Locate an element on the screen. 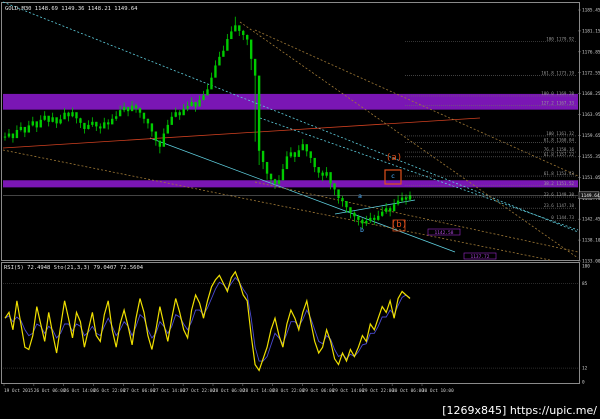 Image resolution: width=600 pixels, height=419 pixels. time-label-2: 26 Oct 14:00 is located at coordinates (80, 391).